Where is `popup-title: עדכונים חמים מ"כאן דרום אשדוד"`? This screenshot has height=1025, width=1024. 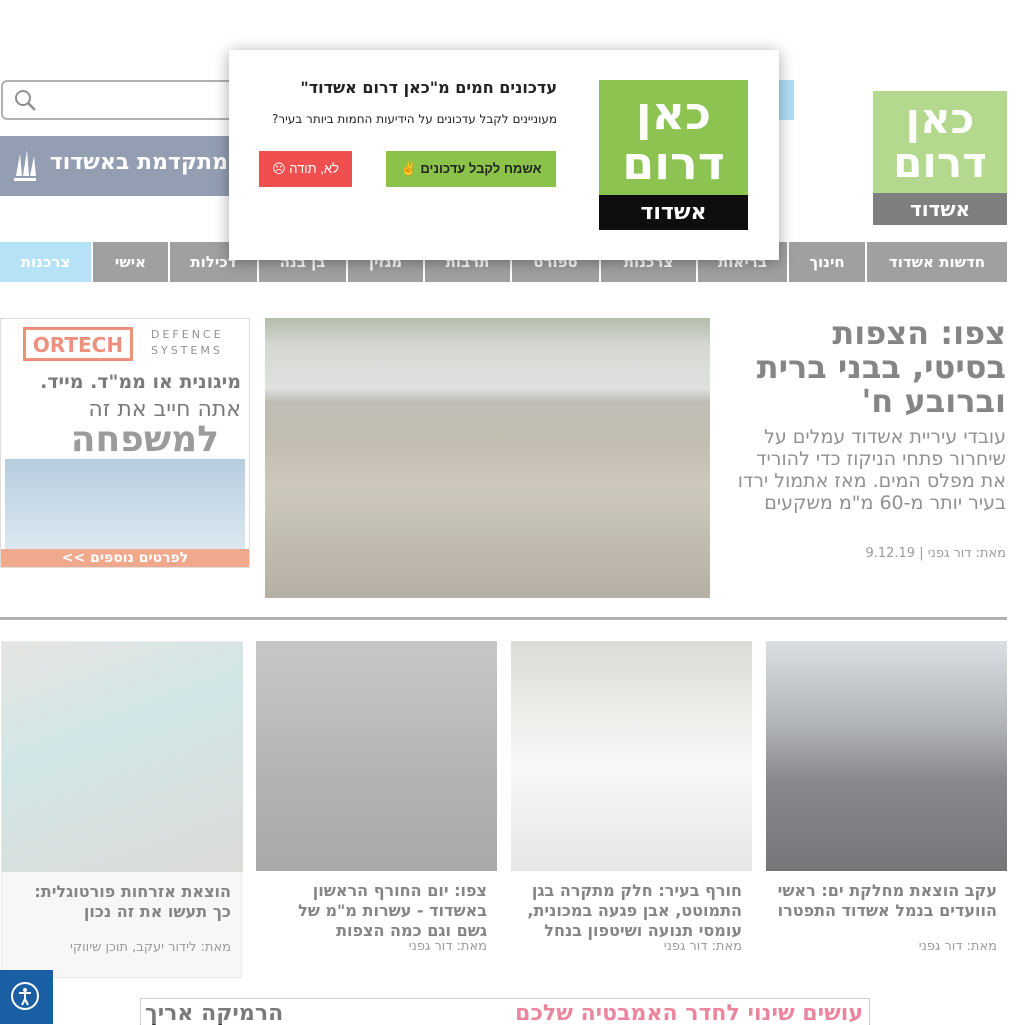 popup-title: עדכונים חמים מ"כאן דרום אשדוד" is located at coordinates (428, 87).